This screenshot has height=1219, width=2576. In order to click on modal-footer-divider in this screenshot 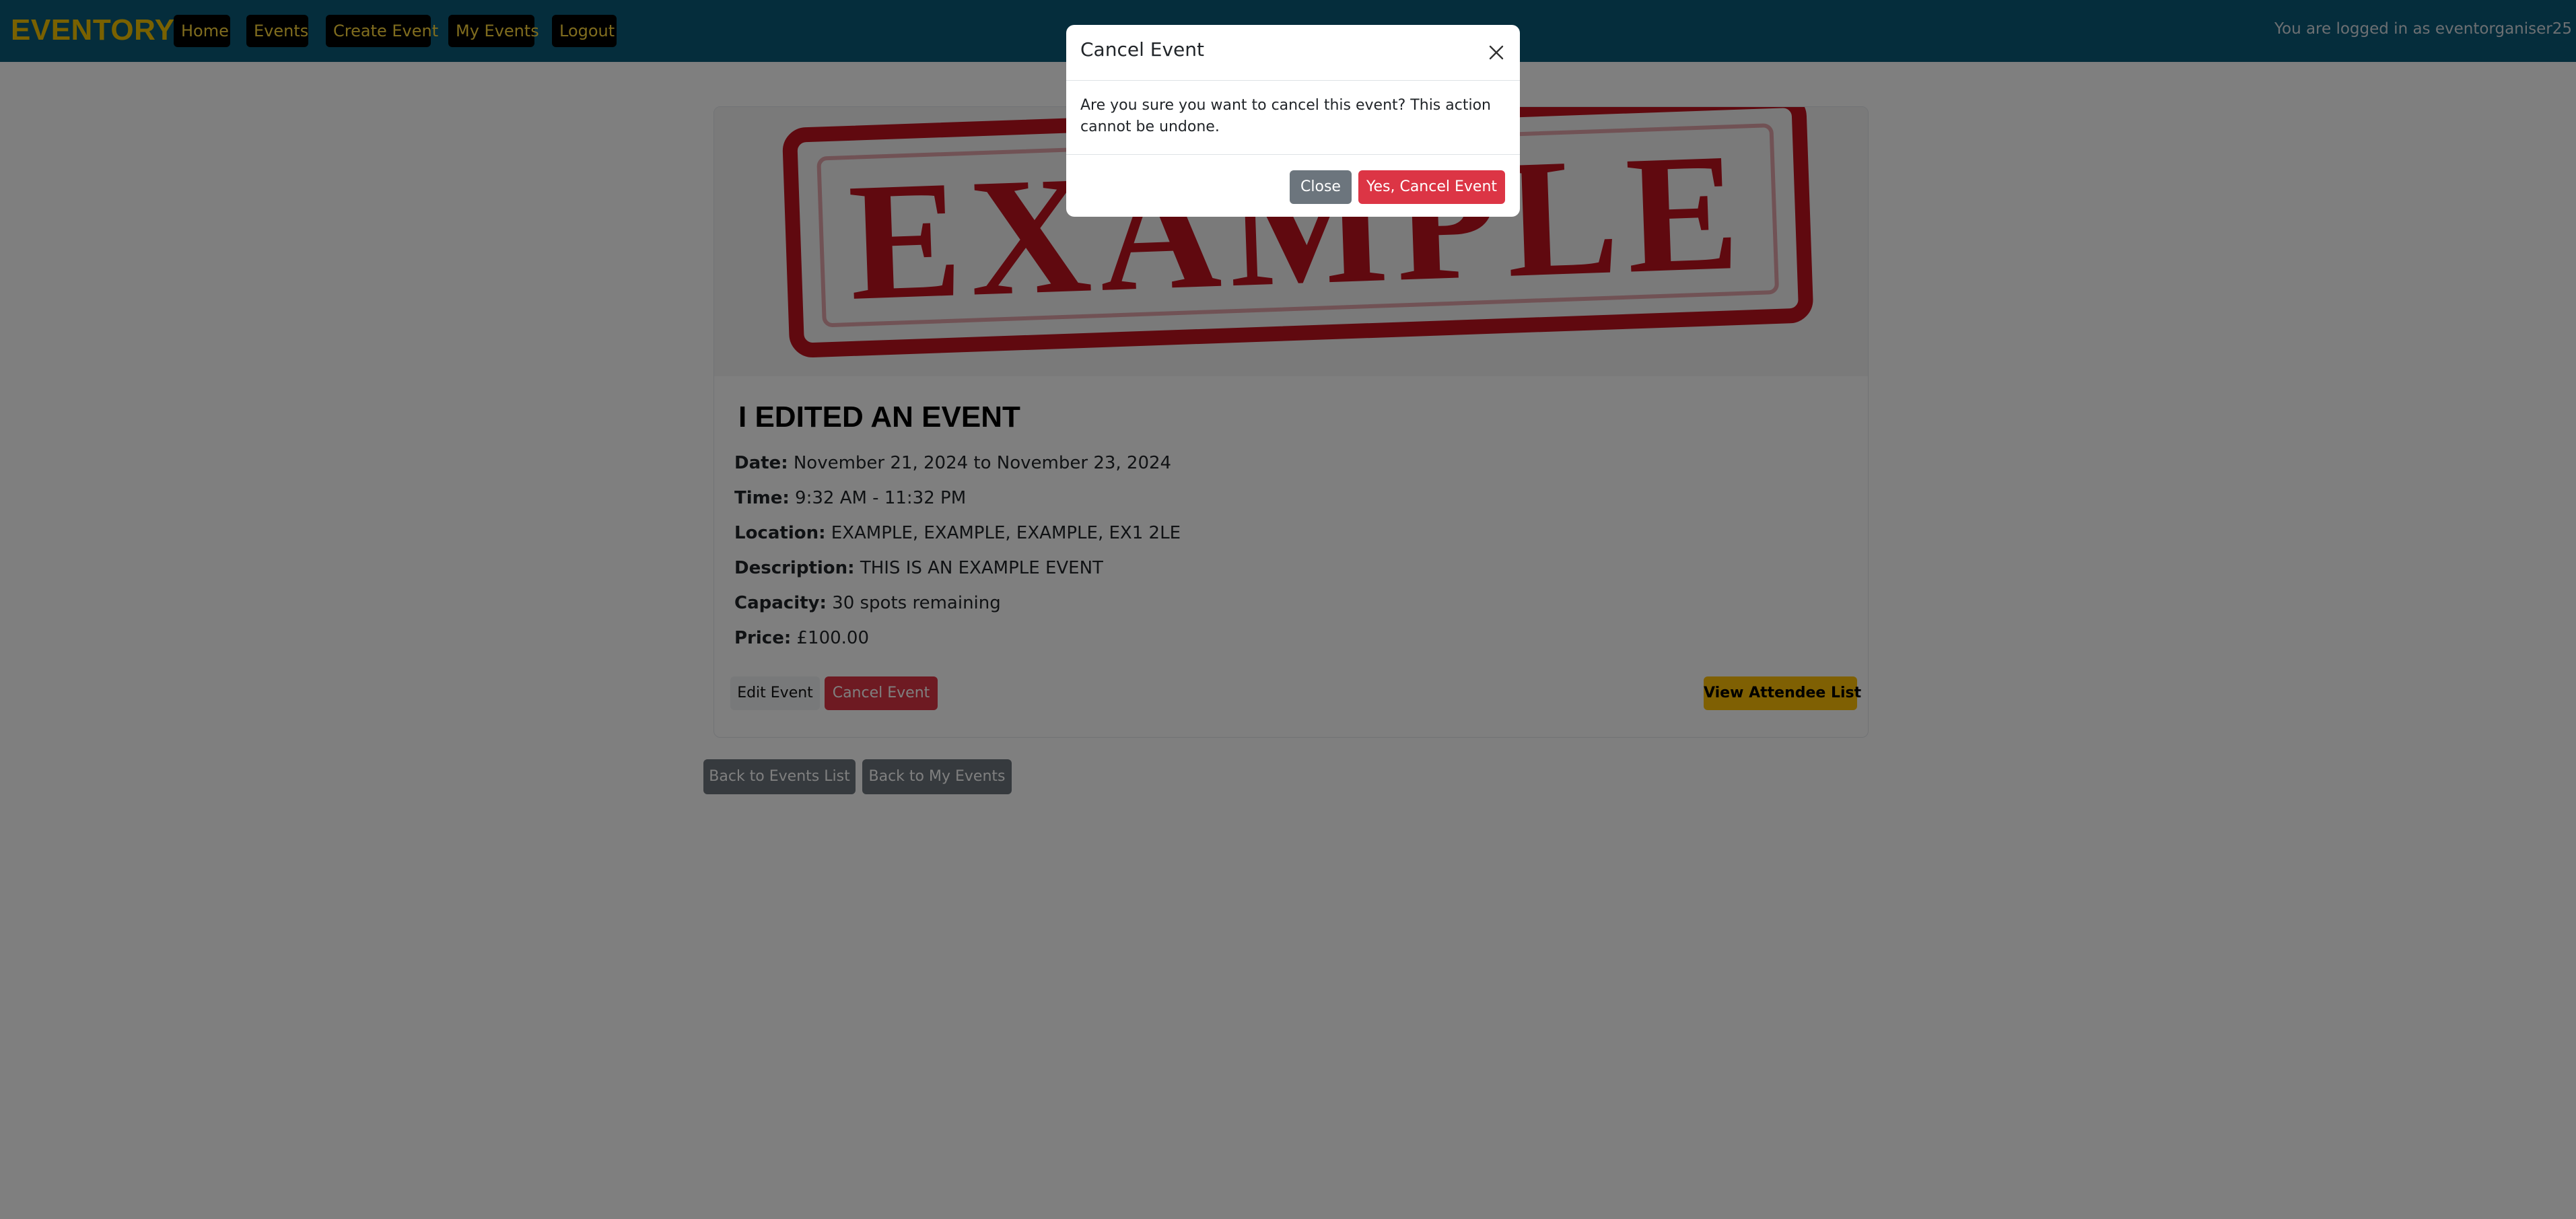, I will do `click(1293, 154)`.